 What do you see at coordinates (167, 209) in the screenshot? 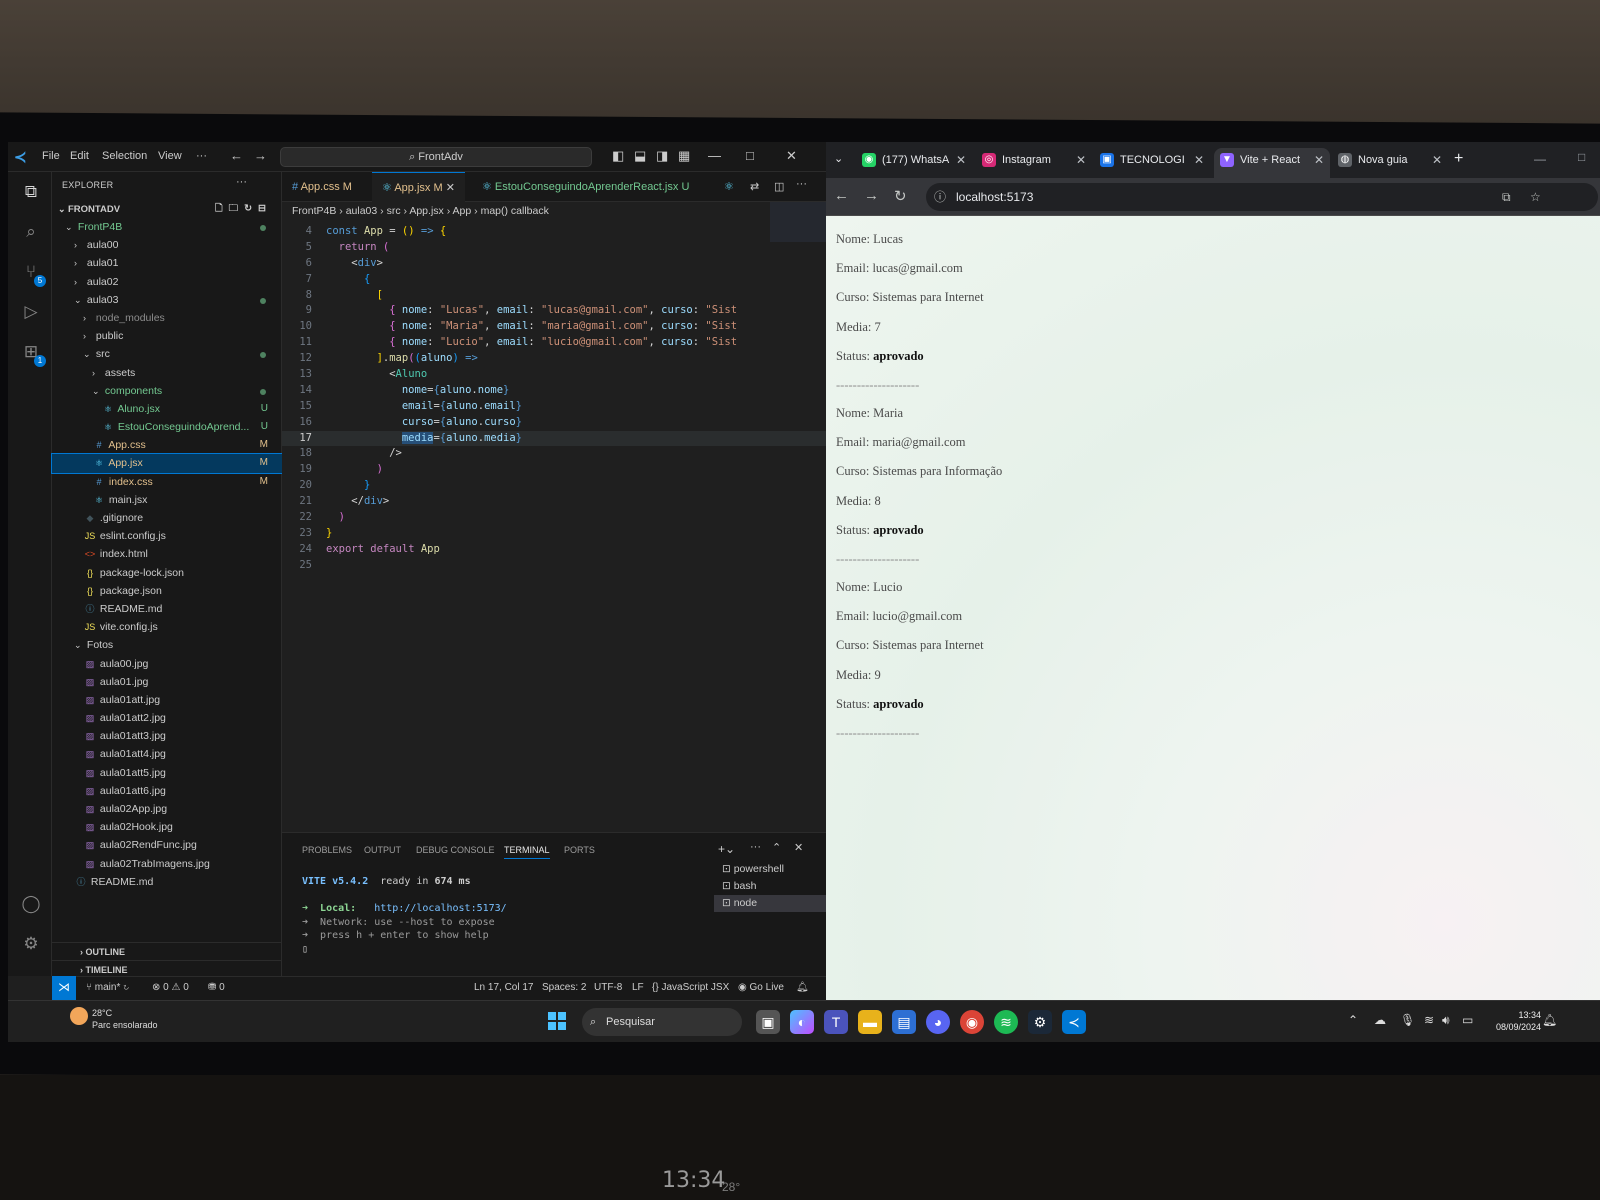
I see `workspace-root: ⌄ FRONTADV 🗋🗀↻⊟` at bounding box center [167, 209].